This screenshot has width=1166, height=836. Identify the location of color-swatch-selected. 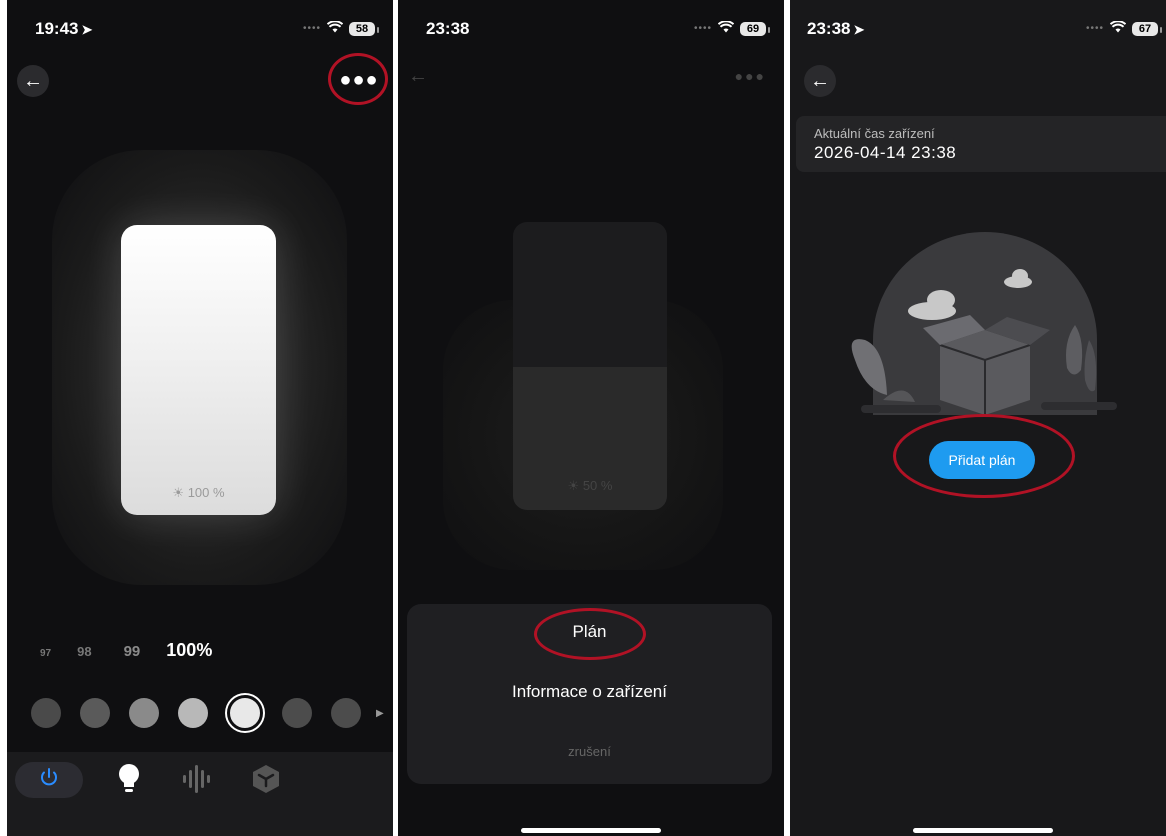
(245, 713).